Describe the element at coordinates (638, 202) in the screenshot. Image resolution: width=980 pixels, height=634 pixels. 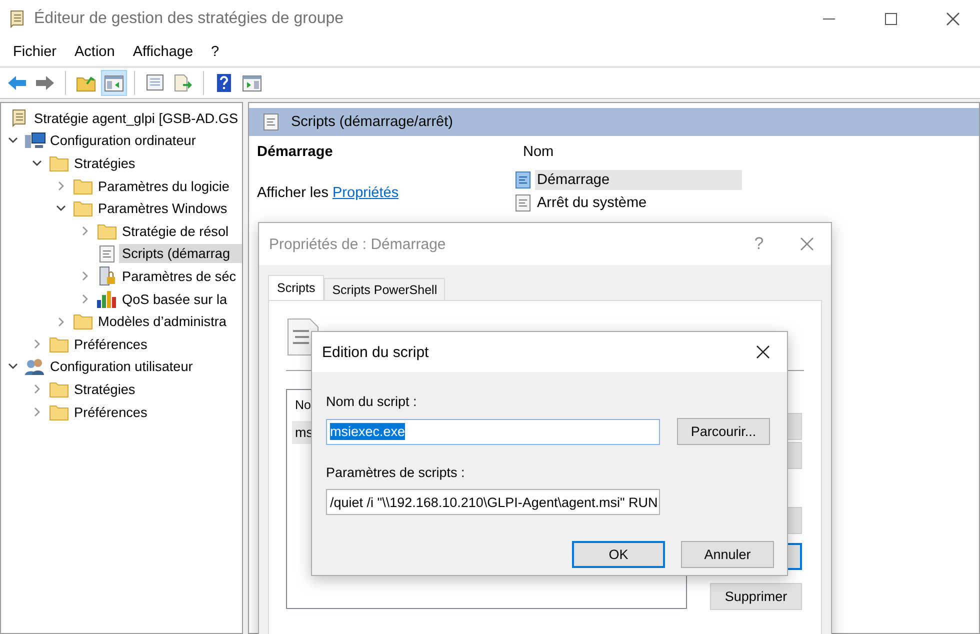
I see `list-item: Arrêt du système` at that location.